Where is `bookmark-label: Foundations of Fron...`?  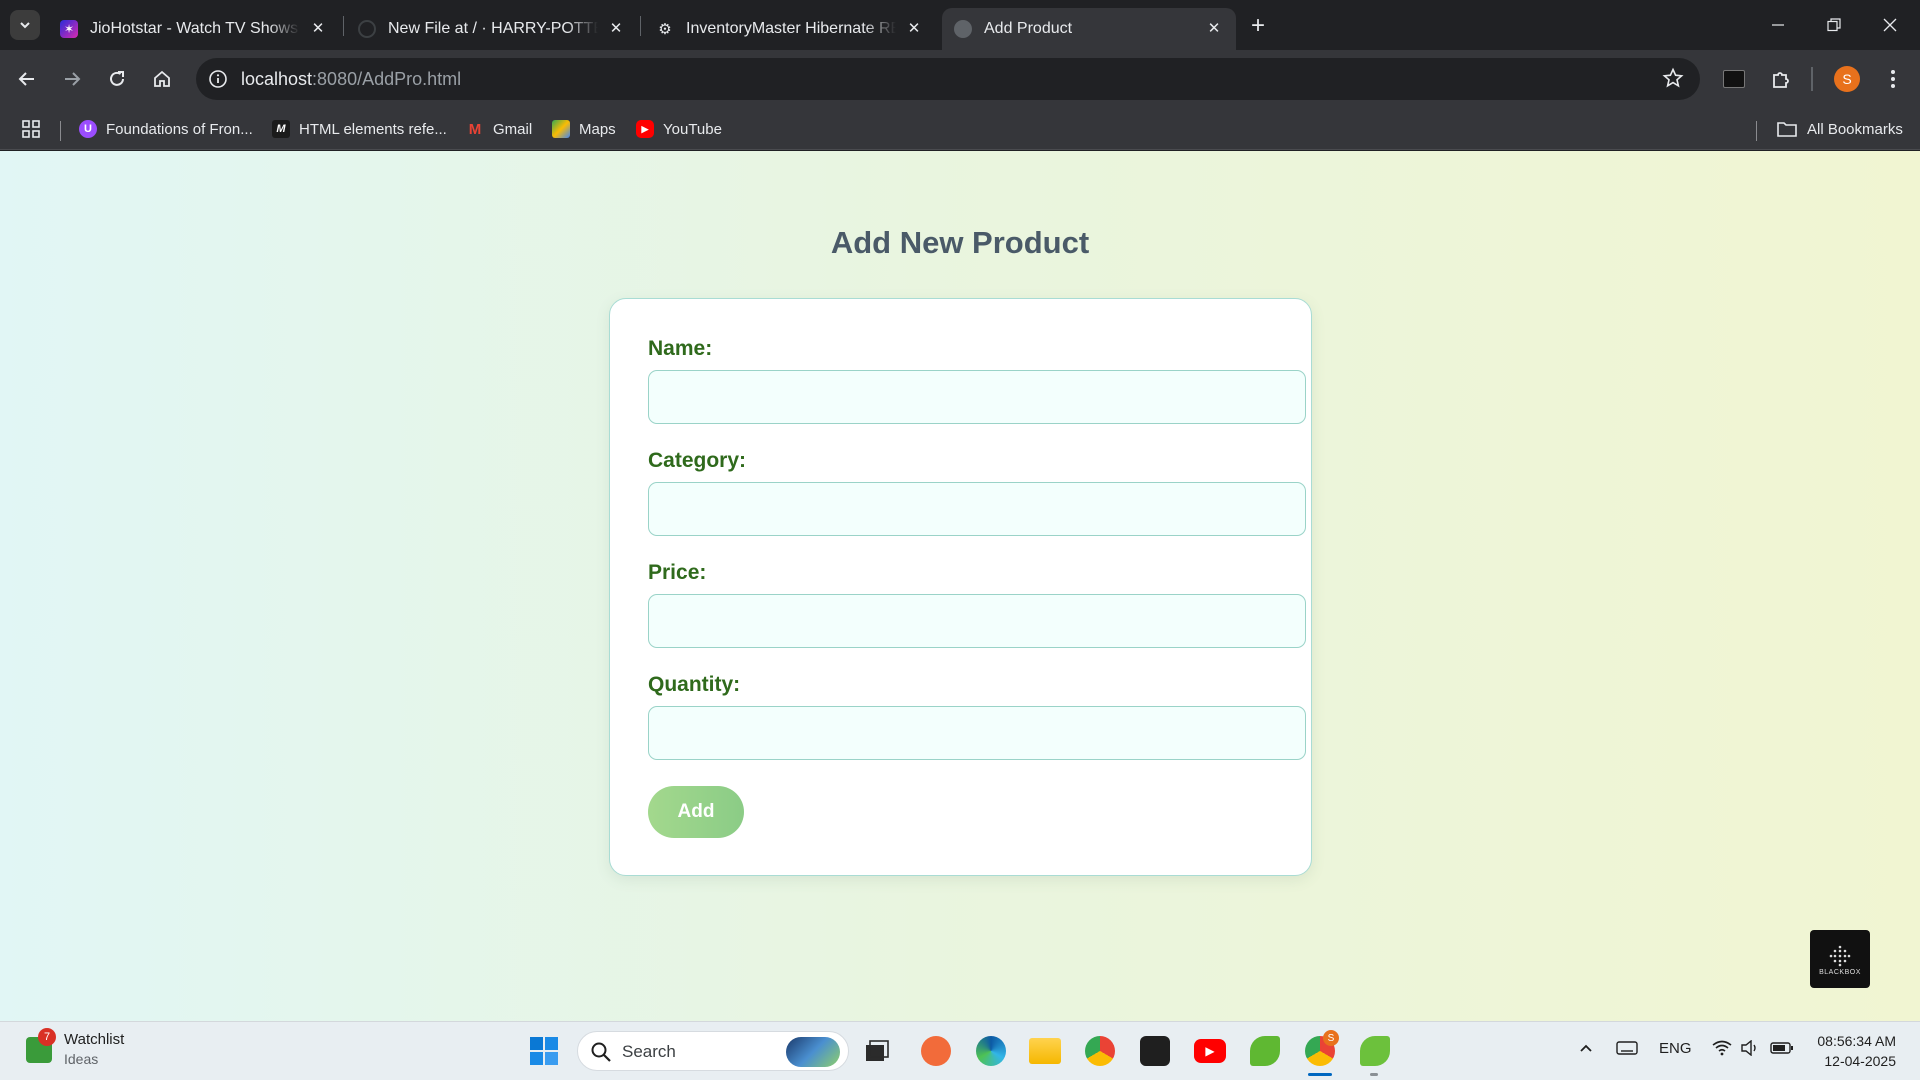 bookmark-label: Foundations of Fron... is located at coordinates (179, 129).